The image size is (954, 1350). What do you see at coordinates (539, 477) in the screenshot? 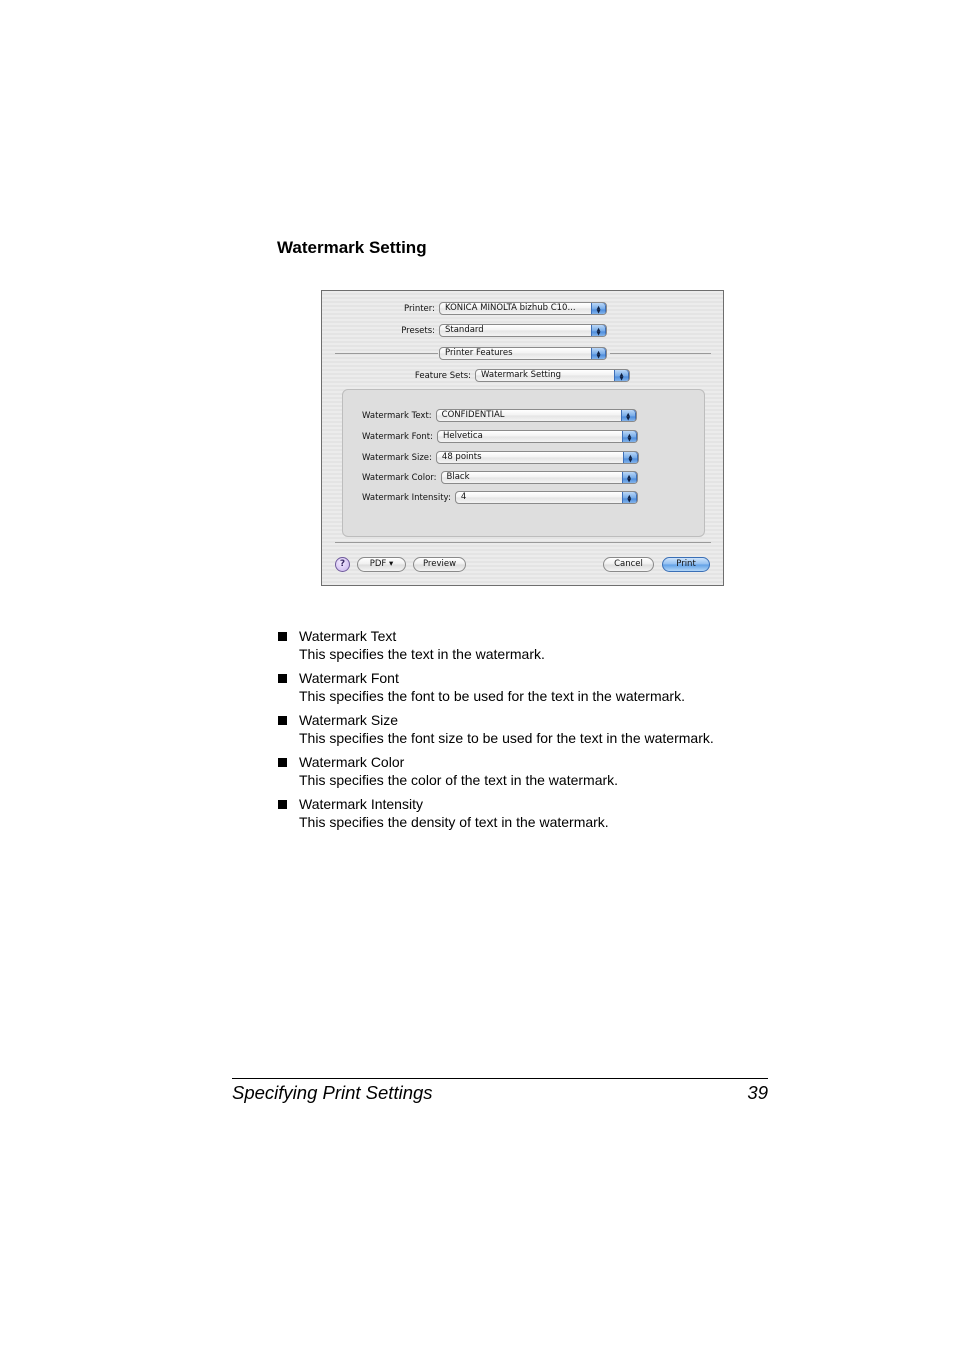
I see `watermark-color-select: Black ▲ ▼` at bounding box center [539, 477].